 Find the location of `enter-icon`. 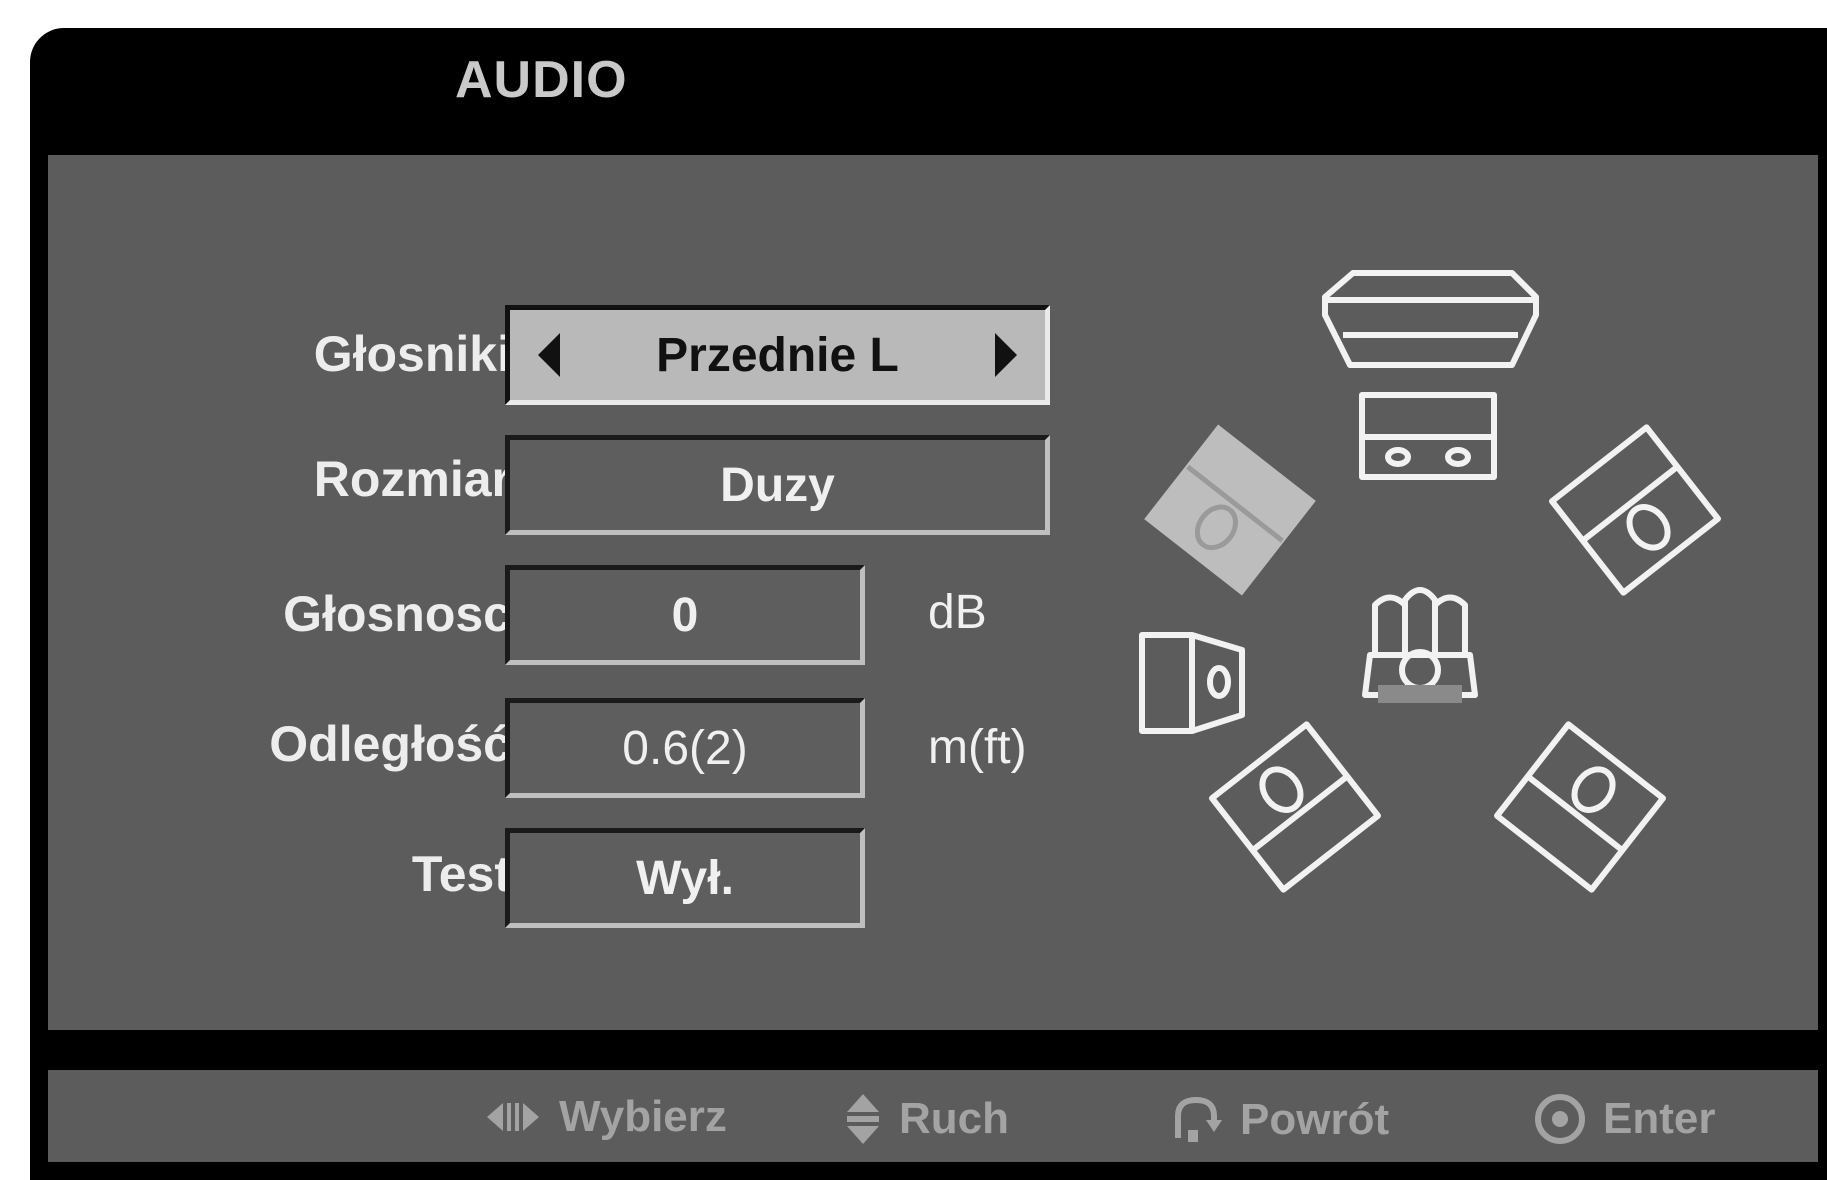

enter-icon is located at coordinates (1560, 1119).